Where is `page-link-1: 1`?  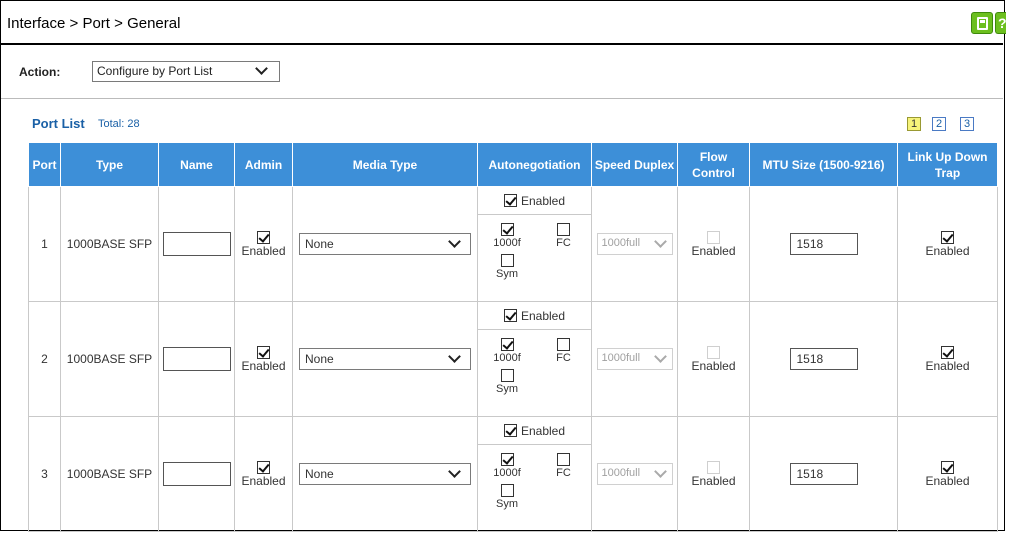 page-link-1: 1 is located at coordinates (914, 124).